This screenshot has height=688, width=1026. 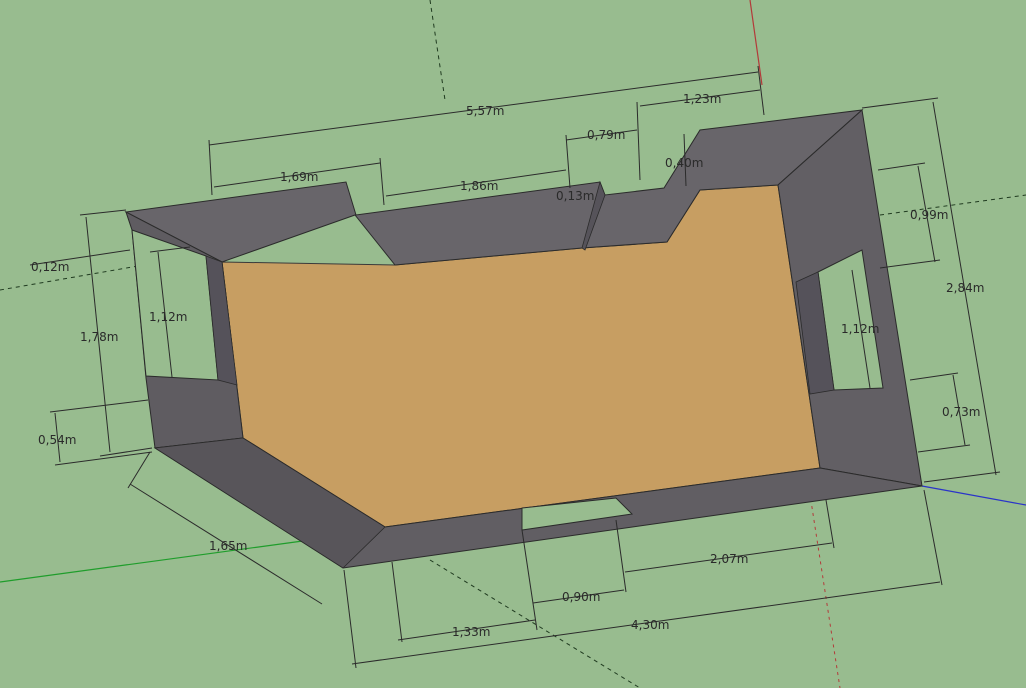 I want to click on dim-bottom-right-segment: 2,07m, so click(x=729, y=559).